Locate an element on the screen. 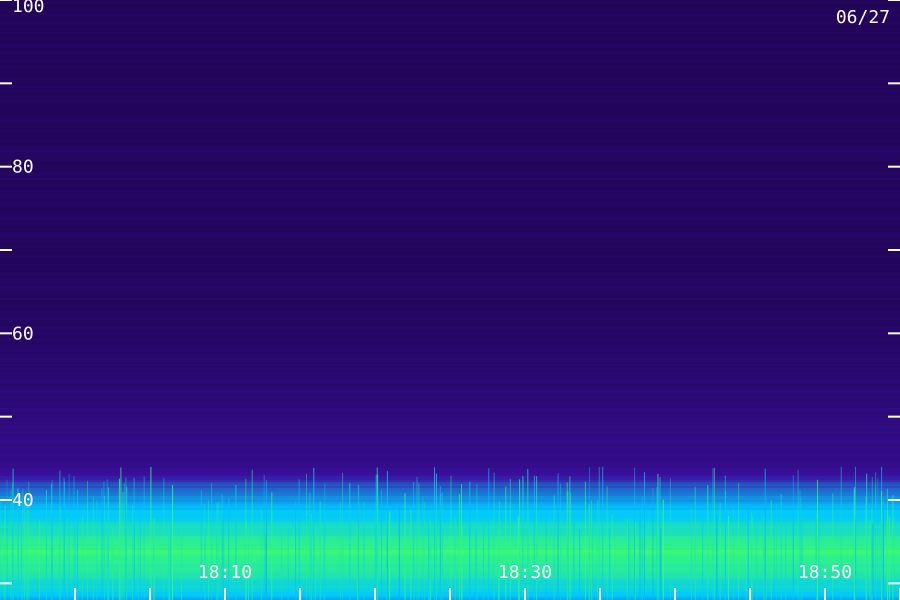  y-tick-label: 40 is located at coordinates (23, 500).